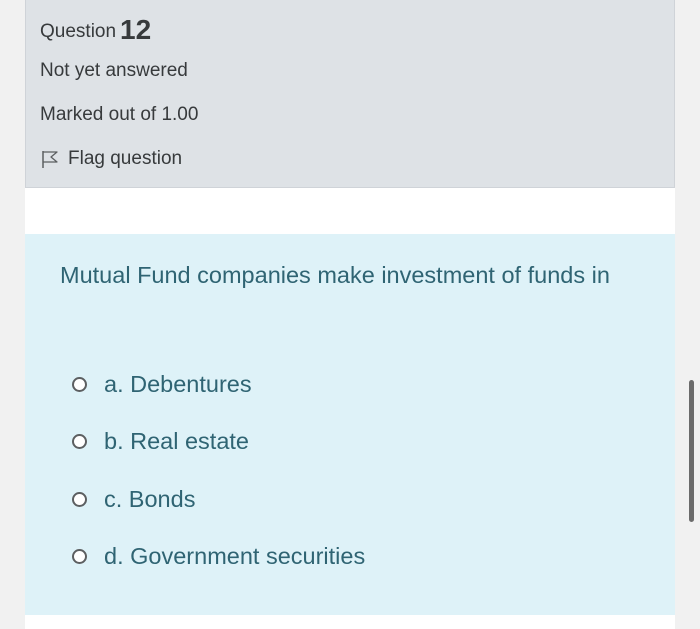  Describe the element at coordinates (178, 384) in the screenshot. I see `answer-label: a. Debentures` at that location.